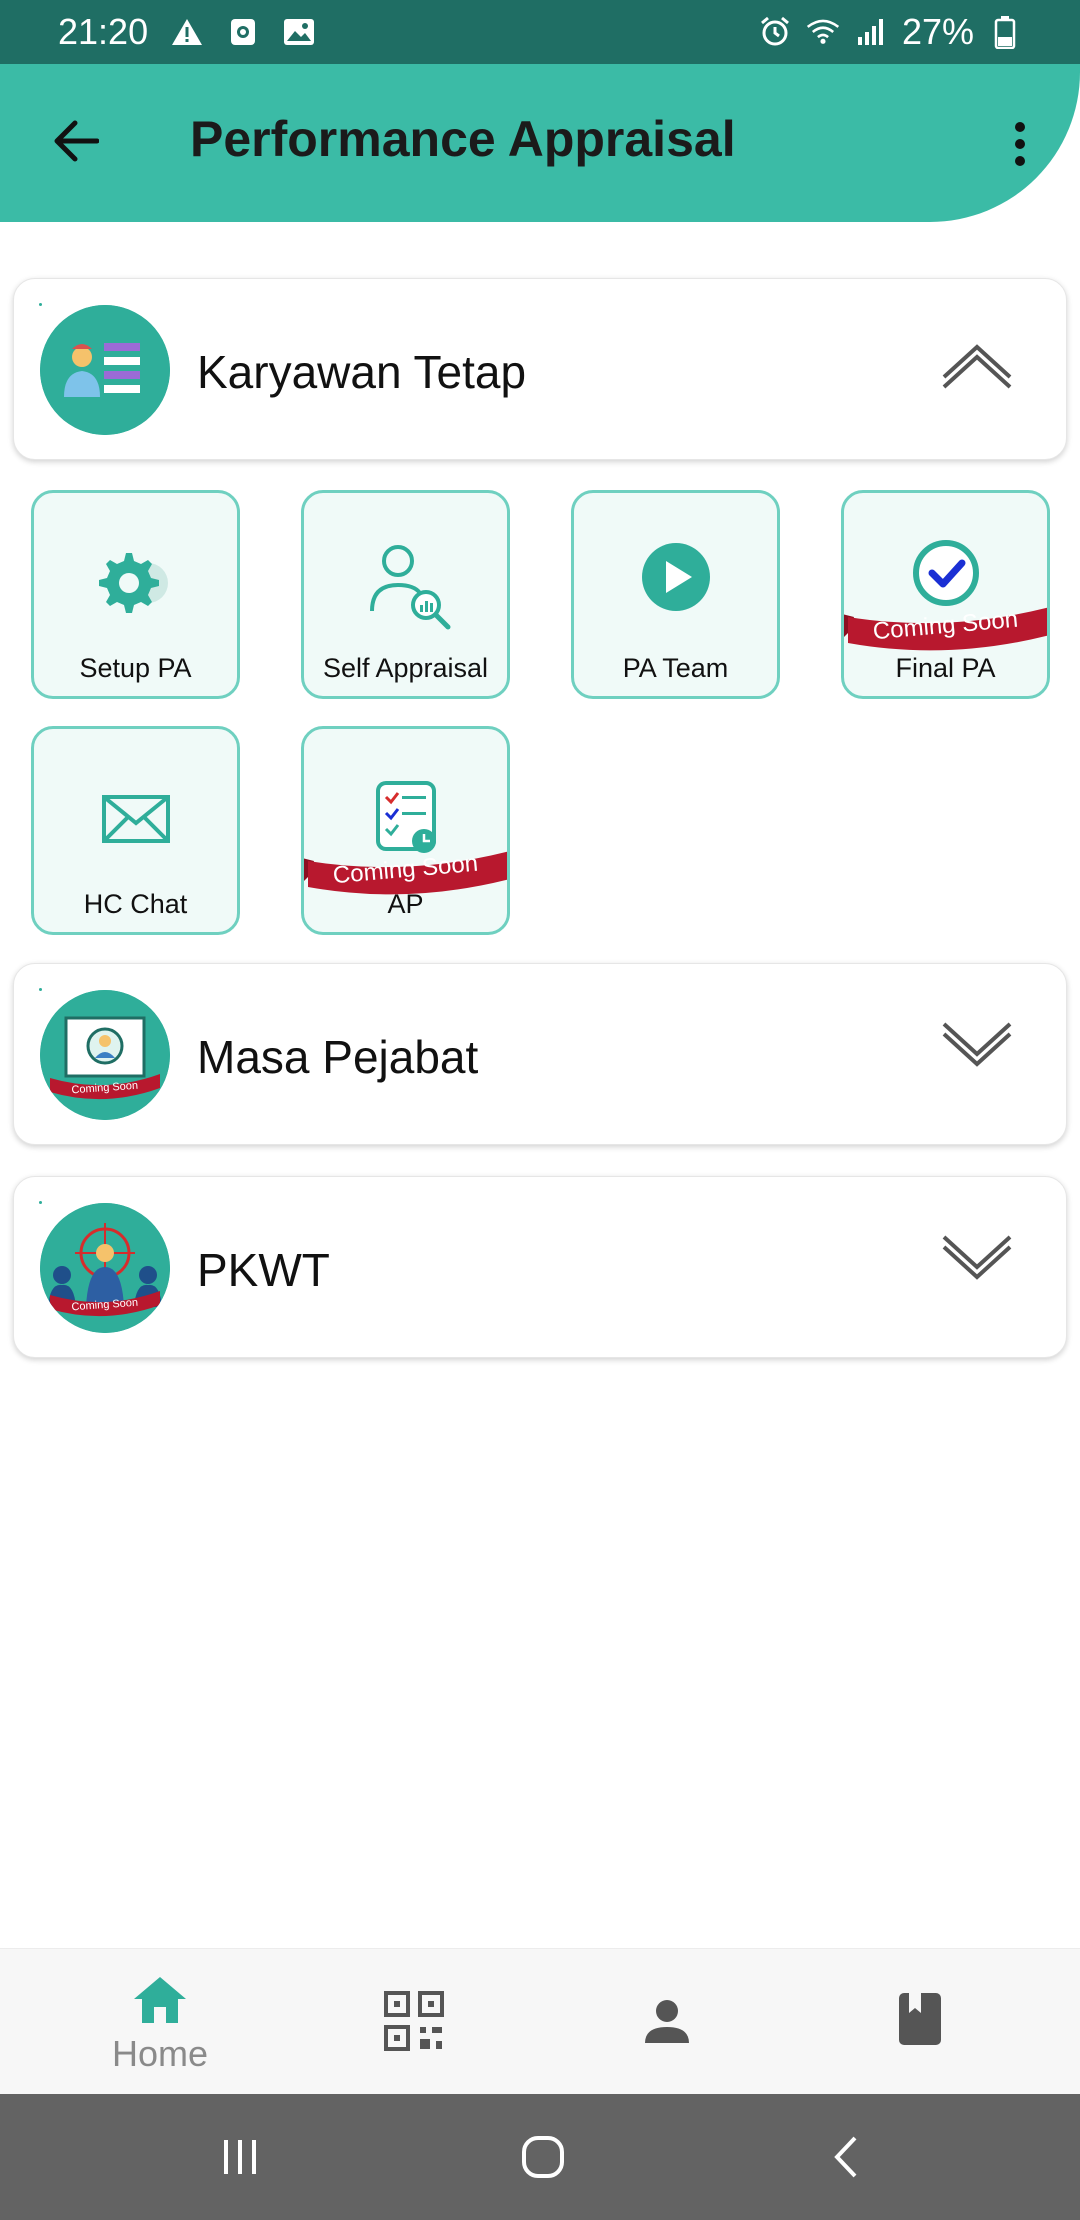 This screenshot has height=2220, width=1080. Describe the element at coordinates (135, 819) in the screenshot. I see `envelope-icon` at that location.